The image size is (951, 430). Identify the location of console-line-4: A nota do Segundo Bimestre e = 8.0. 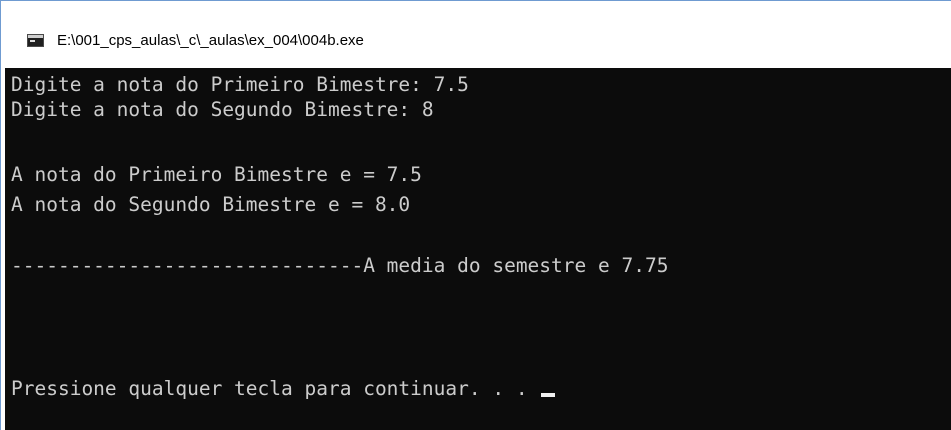
(211, 204).